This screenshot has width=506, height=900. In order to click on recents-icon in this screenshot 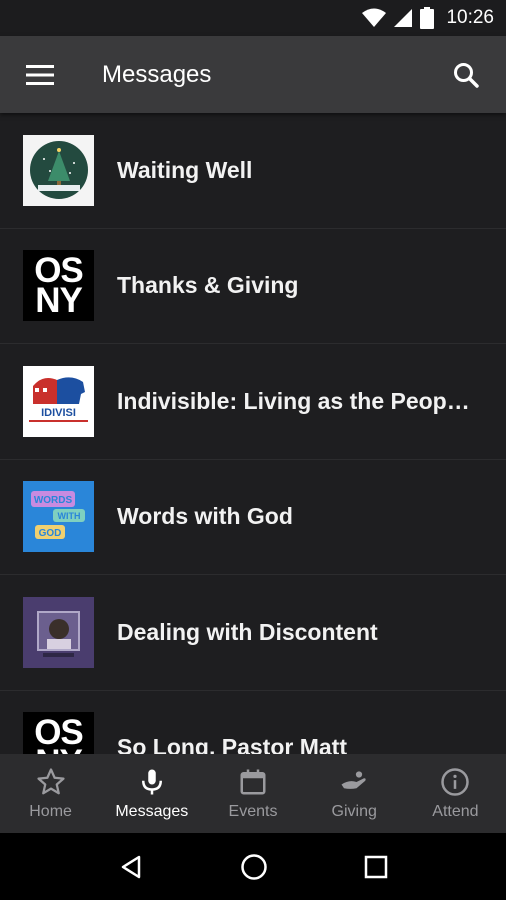, I will do `click(376, 867)`.